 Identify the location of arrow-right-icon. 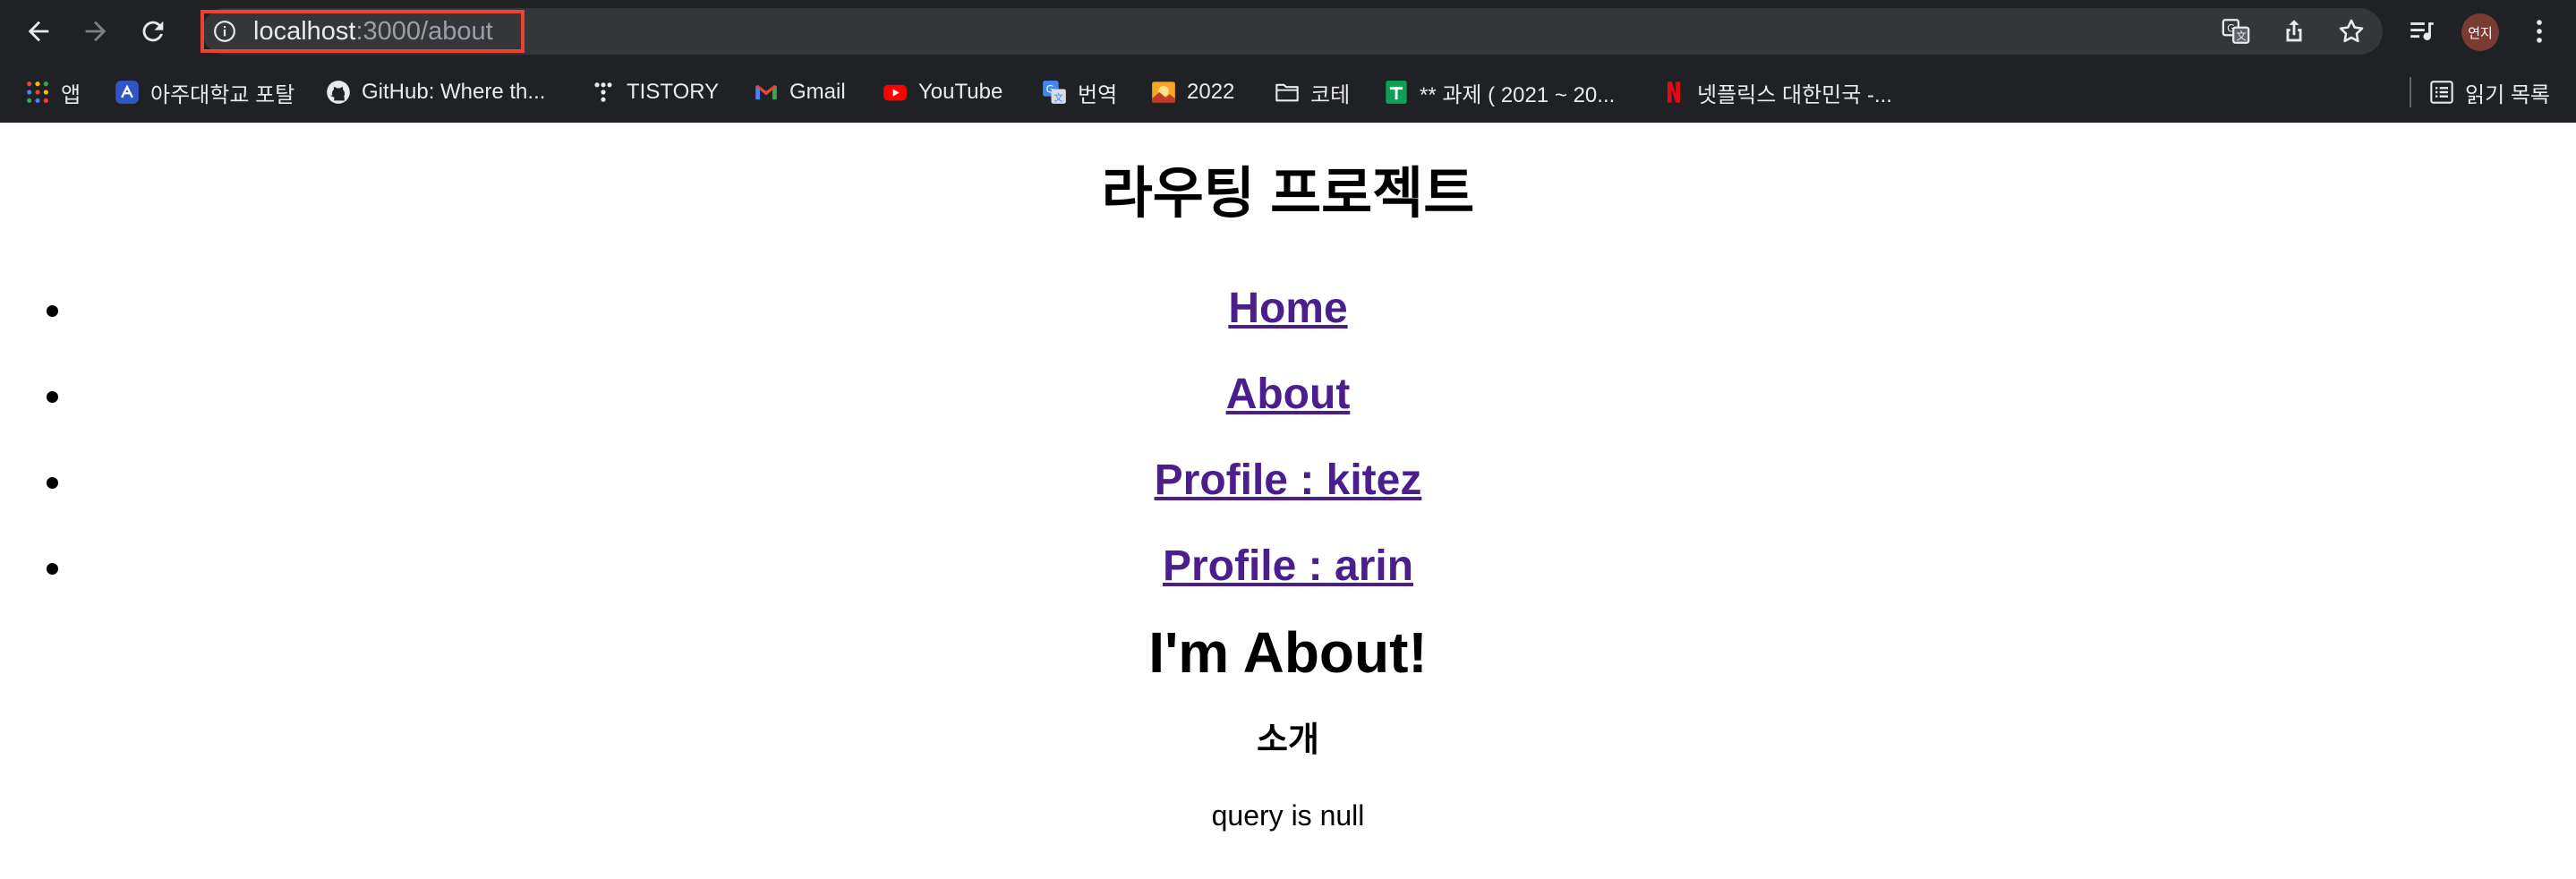
(96, 31).